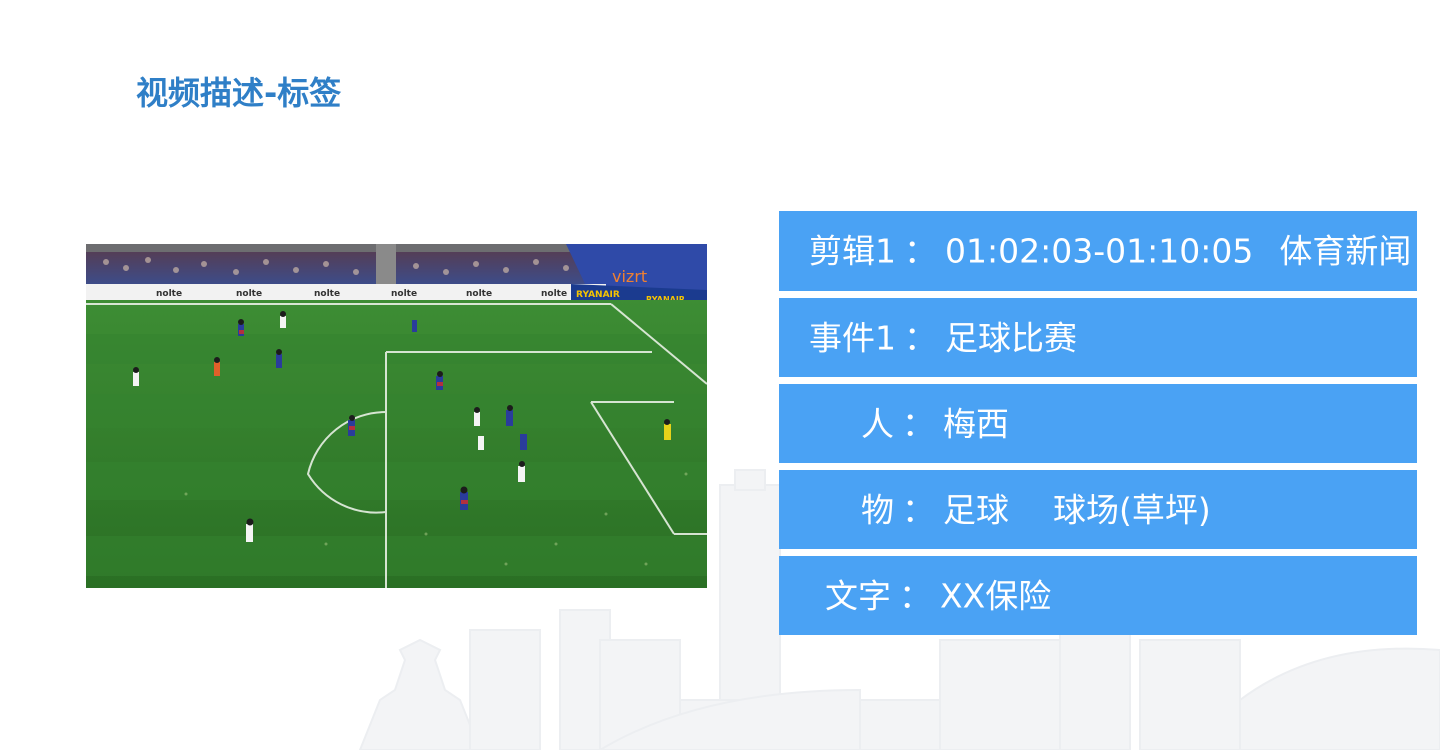 The height and width of the screenshot is (750, 1440). What do you see at coordinates (1132, 509) in the screenshot?
I see `tag-value-extra: 球场(草坪)` at bounding box center [1132, 509].